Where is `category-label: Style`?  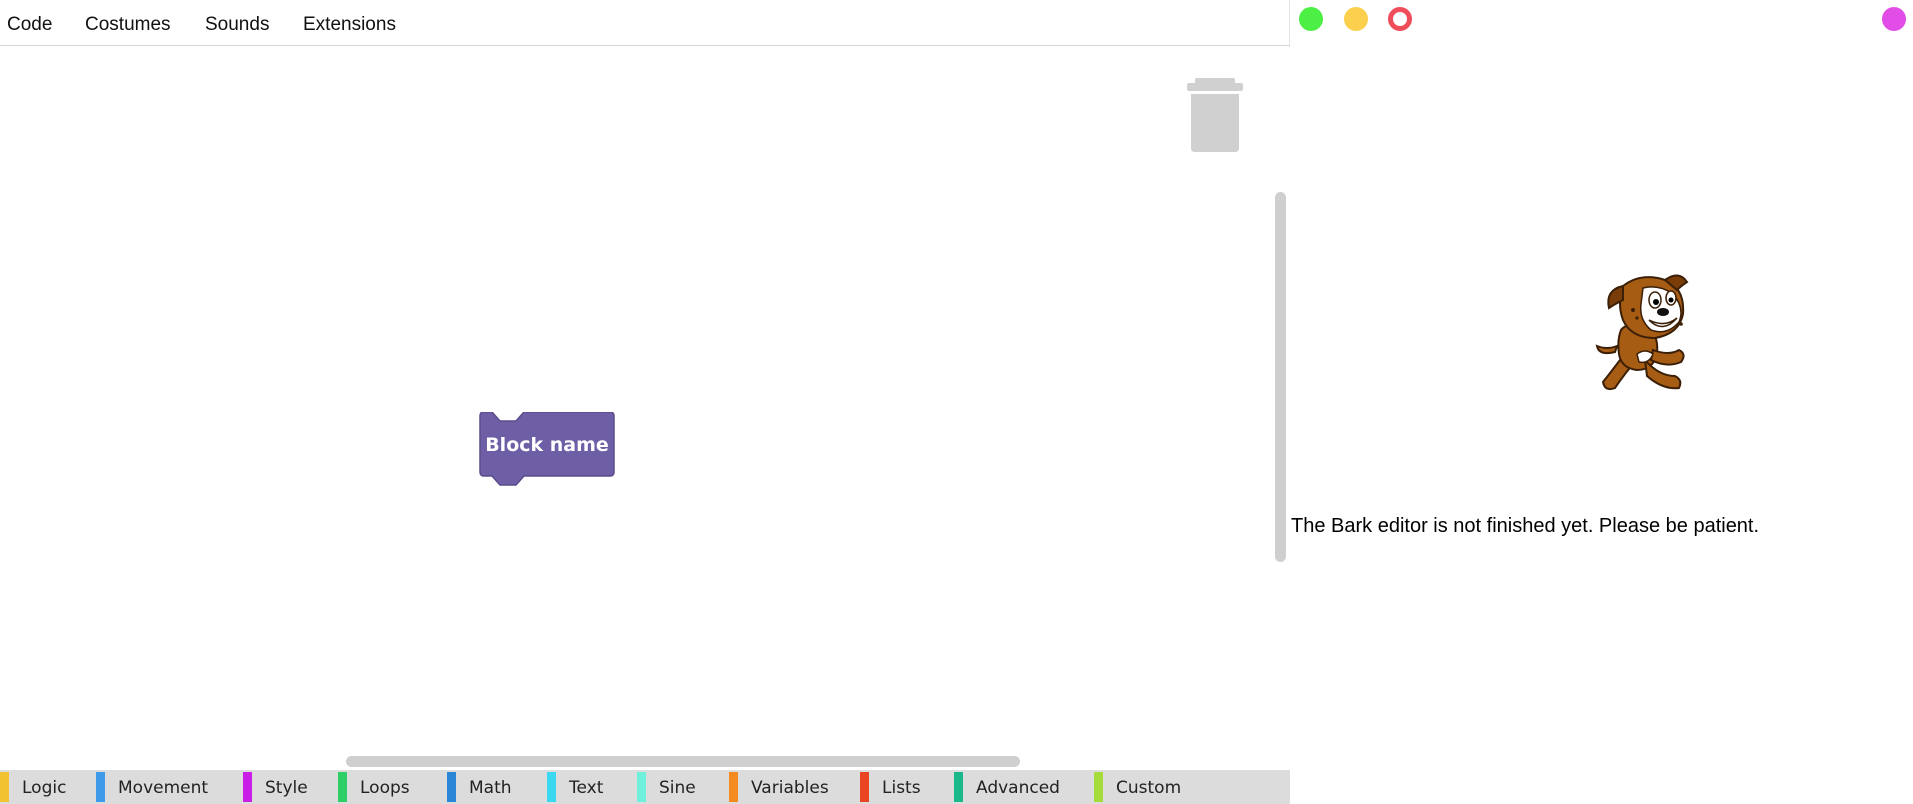
category-label: Style is located at coordinates (286, 788).